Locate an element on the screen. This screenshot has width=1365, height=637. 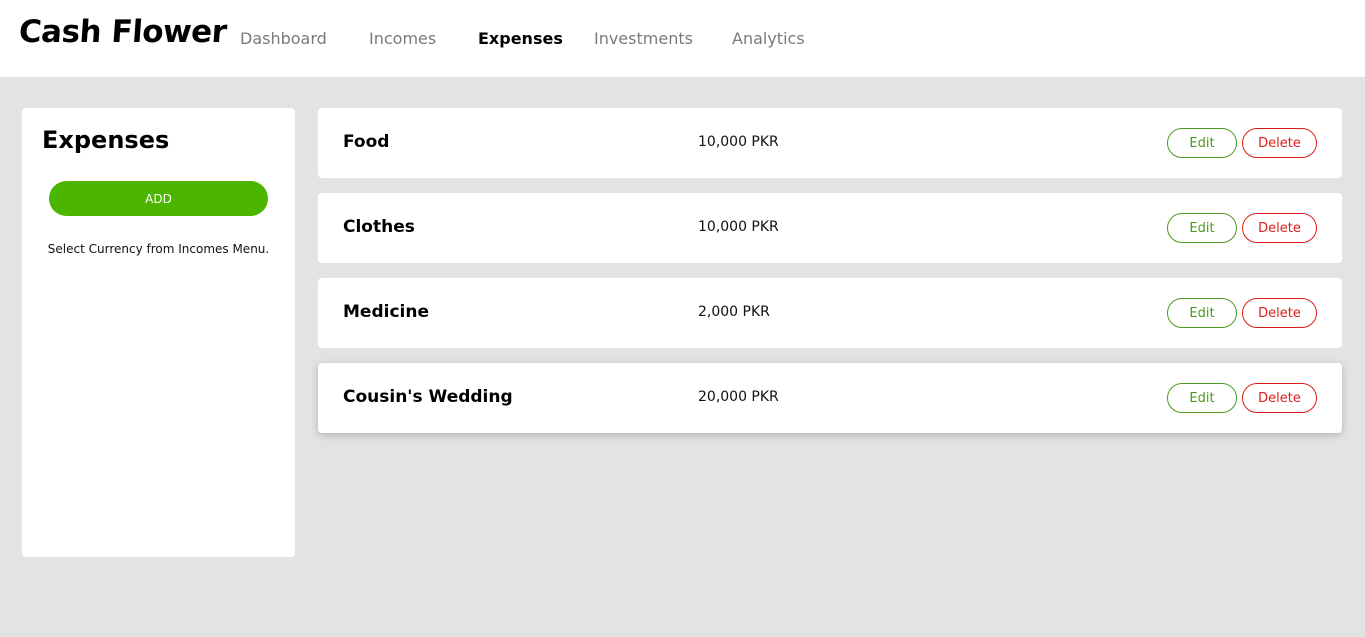
expense-amount: 20,000 PKR is located at coordinates (738, 397).